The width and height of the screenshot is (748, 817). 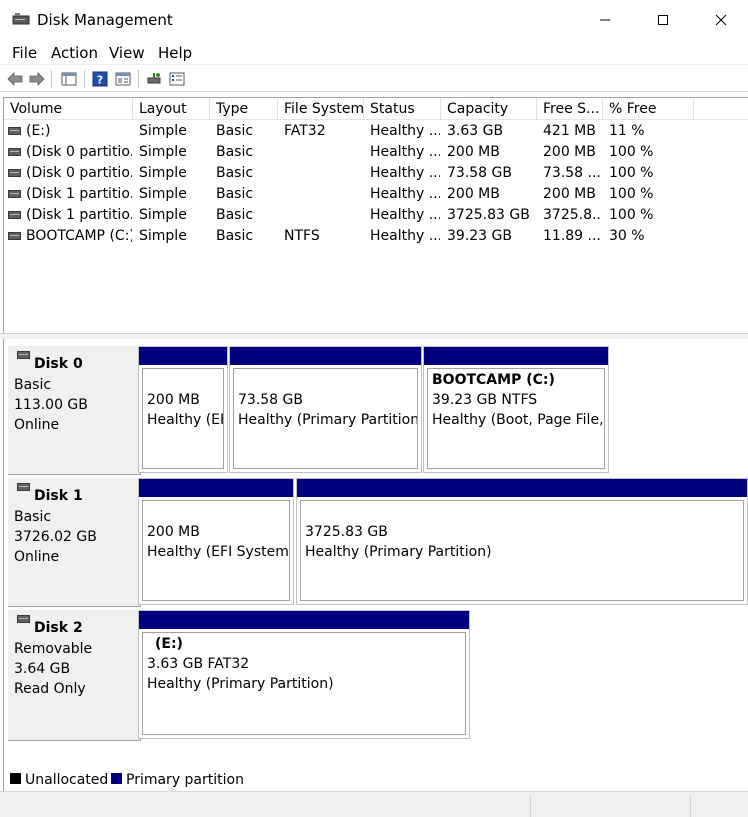 I want to click on partition-details: 200 MB Healthy (EFI System Partition), so click(x=216, y=550).